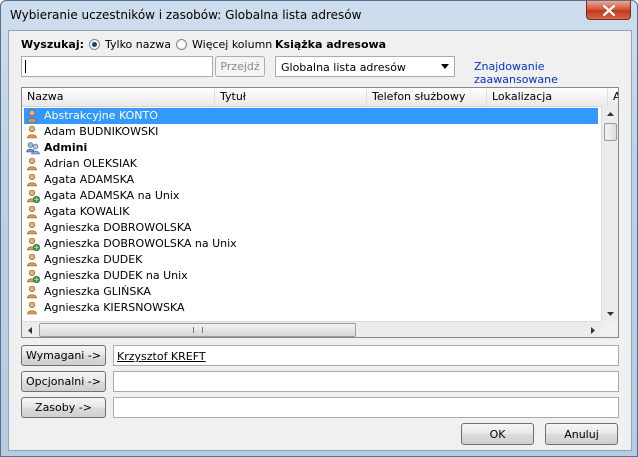  I want to click on radio-more-columns-label: Więcej kolumn, so click(232, 44).